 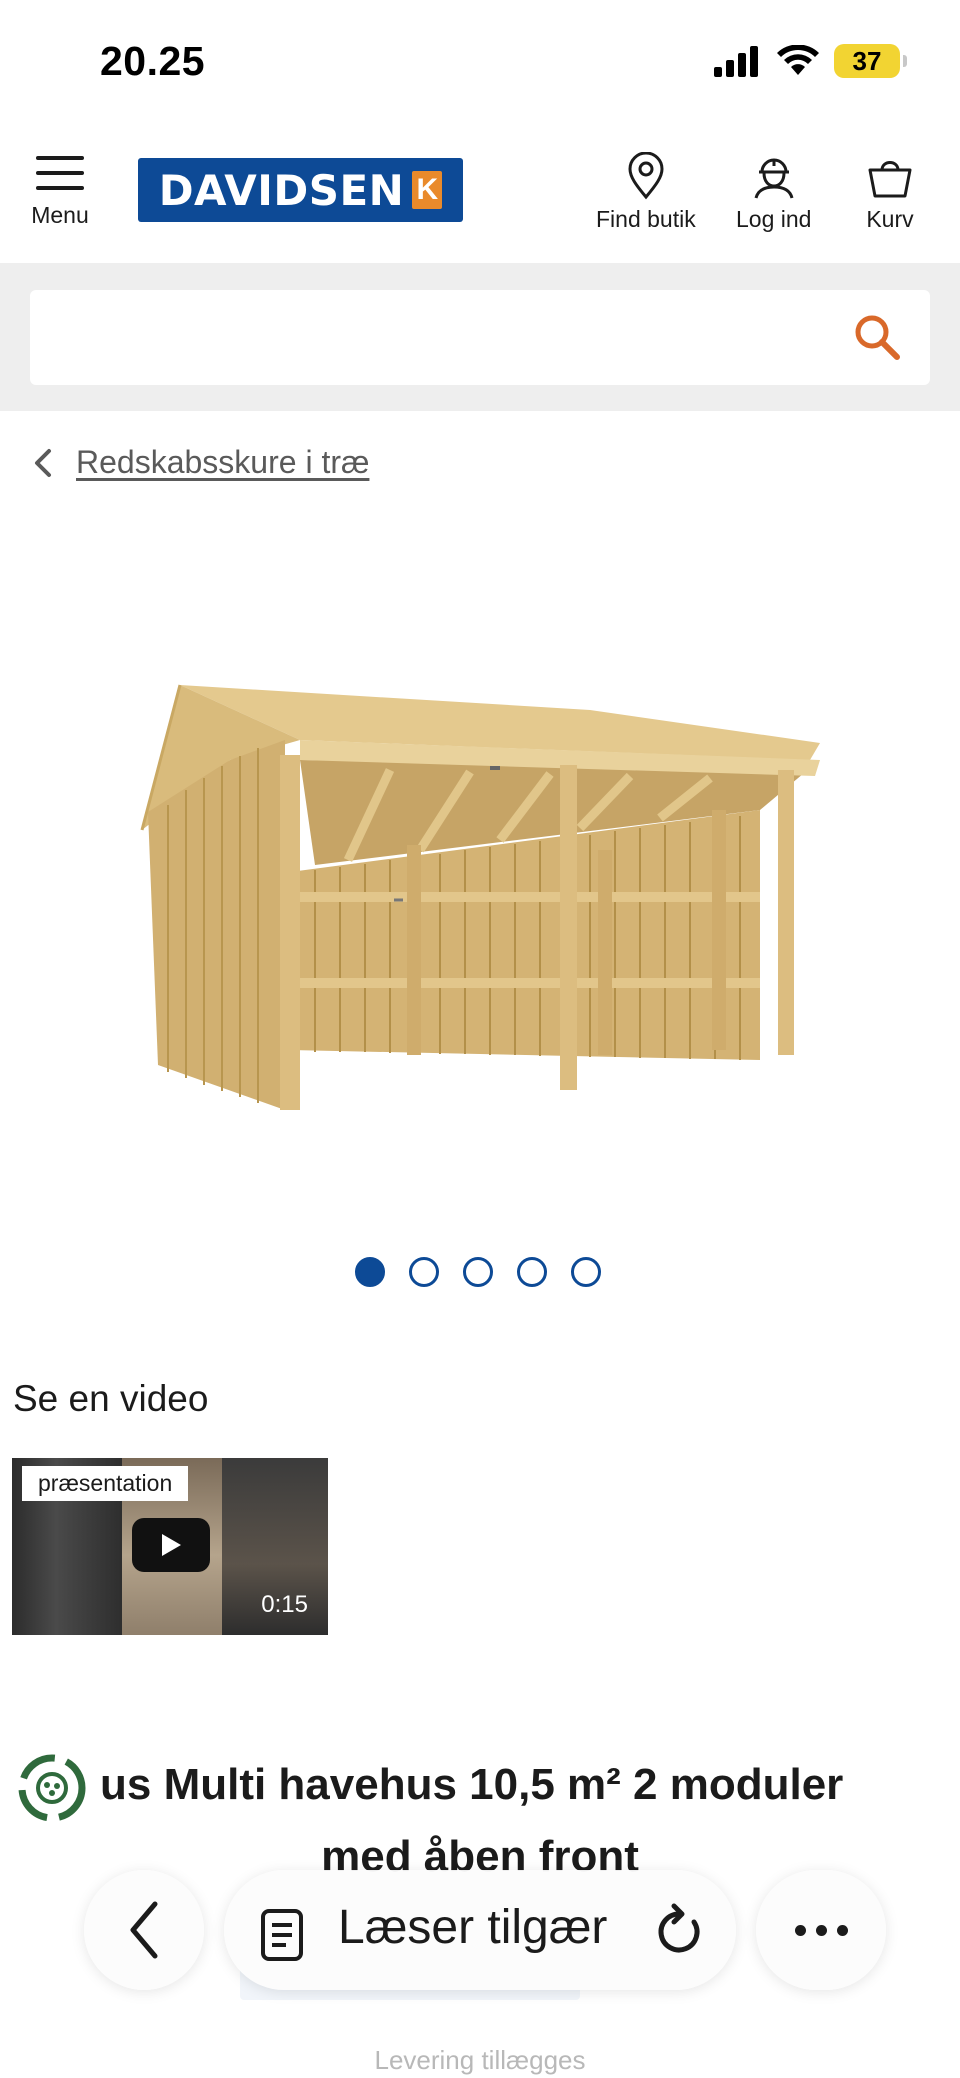 I want to click on breadcrumb: Redskabsskure i træ, so click(x=200, y=462).